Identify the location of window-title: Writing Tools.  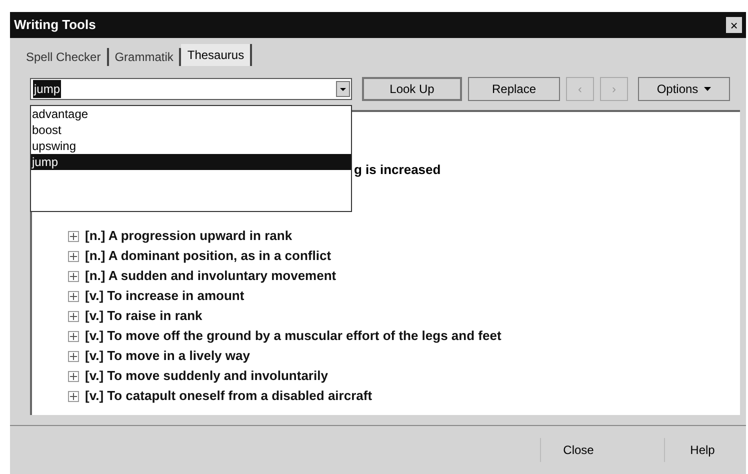
(55, 25).